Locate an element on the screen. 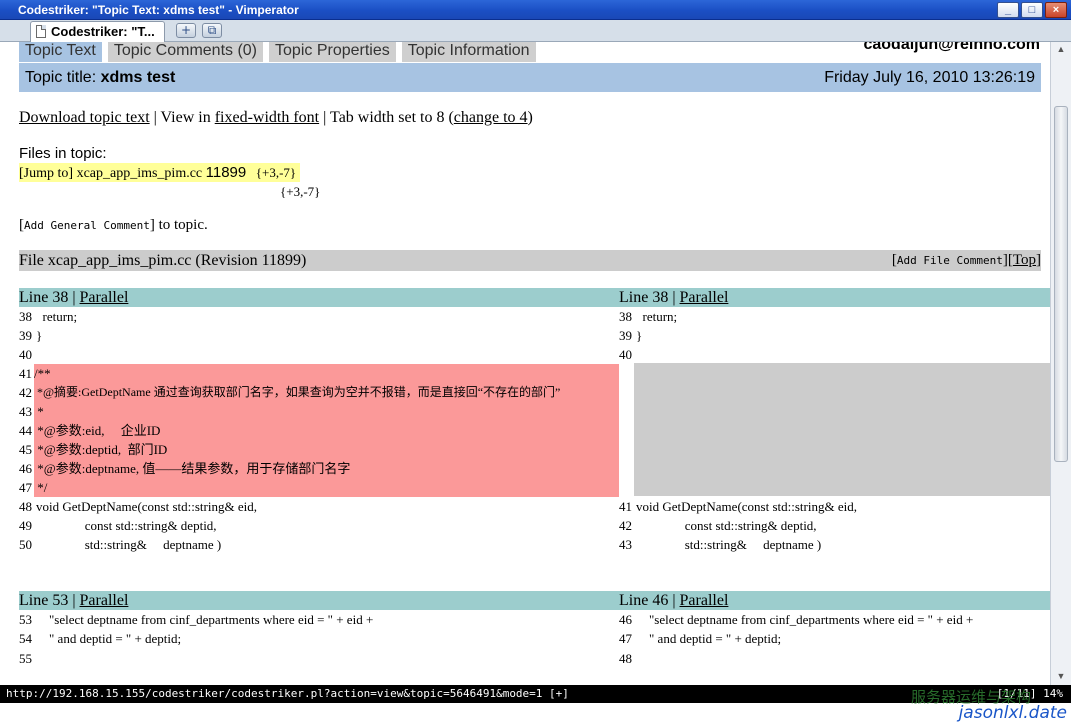  code-line-removed: 44 *@参数:eid, 企业ID is located at coordinates (319, 430).